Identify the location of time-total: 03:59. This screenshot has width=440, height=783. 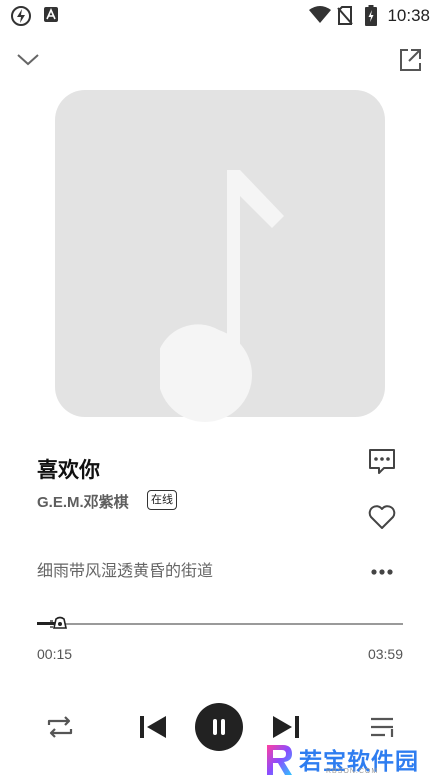
(385, 654).